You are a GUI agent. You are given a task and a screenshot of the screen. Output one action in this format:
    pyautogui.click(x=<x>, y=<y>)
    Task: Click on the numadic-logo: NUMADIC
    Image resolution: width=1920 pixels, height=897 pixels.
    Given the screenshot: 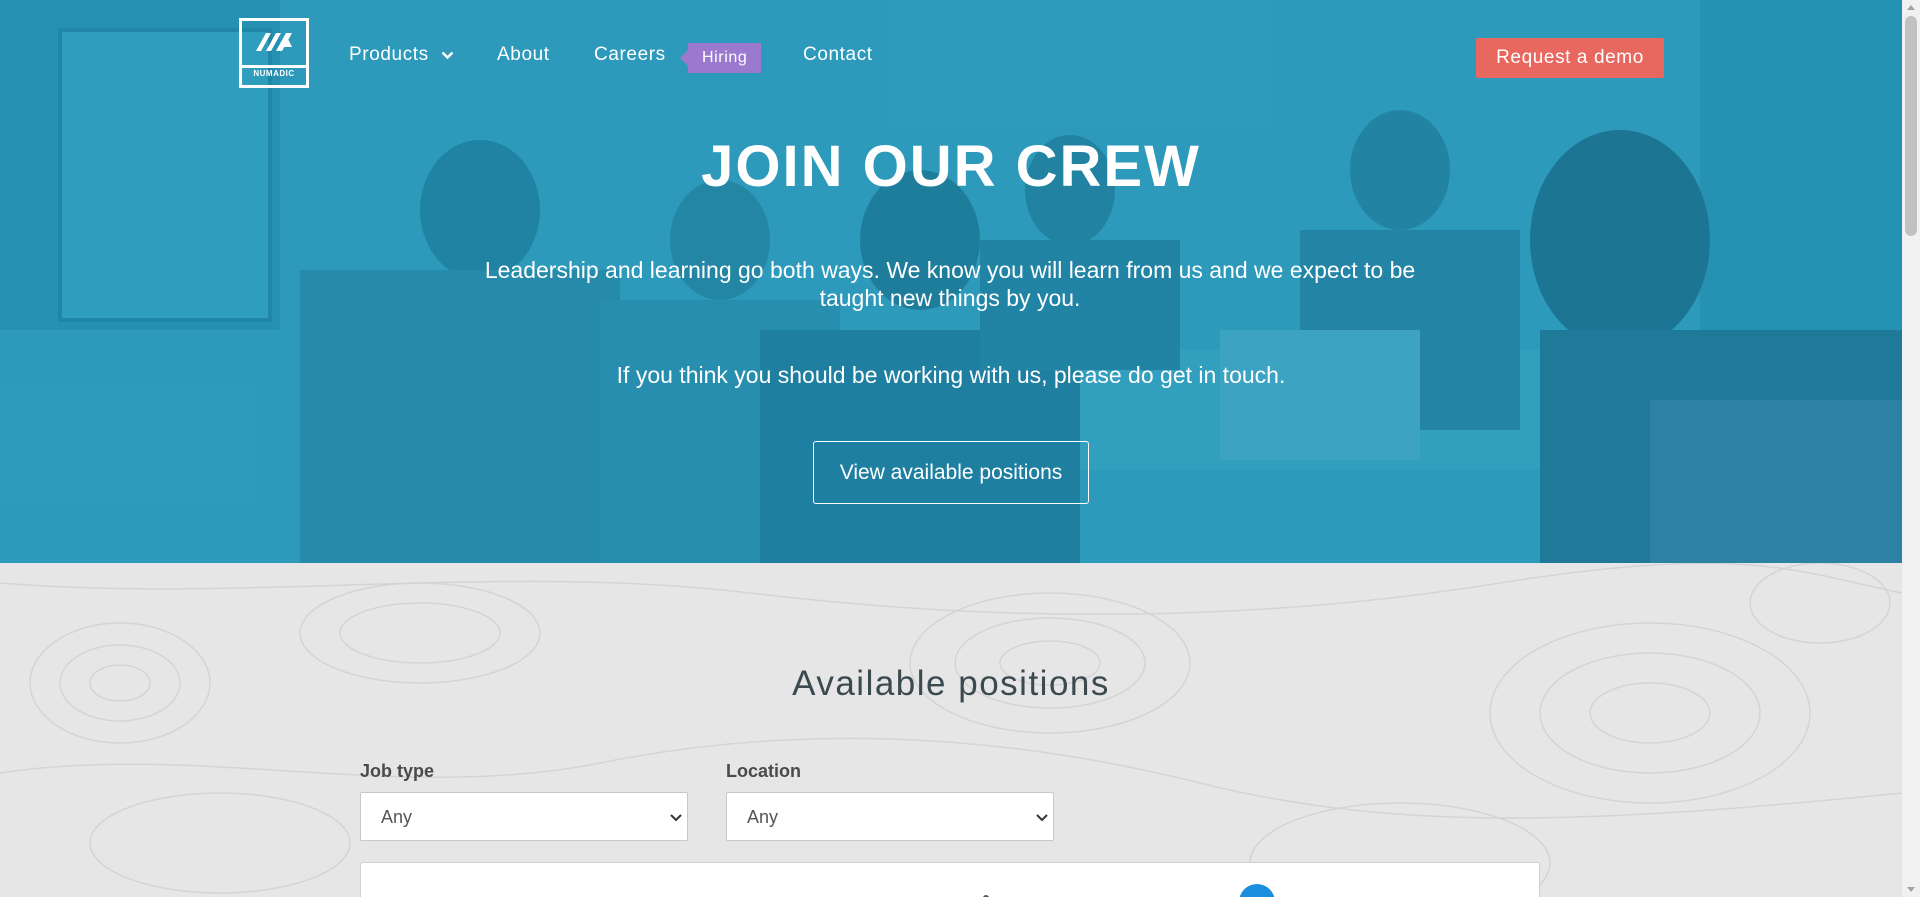 What is the action you would take?
    pyautogui.click(x=274, y=53)
    